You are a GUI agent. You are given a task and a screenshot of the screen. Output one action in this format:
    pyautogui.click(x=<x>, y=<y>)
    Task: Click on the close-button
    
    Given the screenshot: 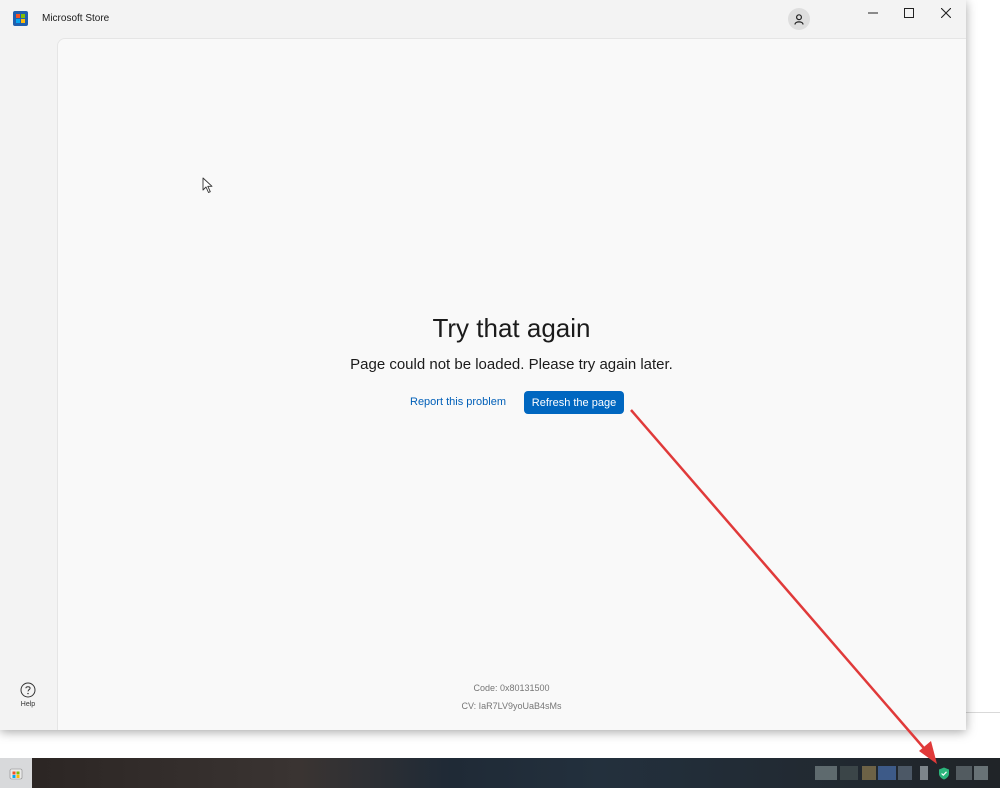 What is the action you would take?
    pyautogui.click(x=946, y=13)
    